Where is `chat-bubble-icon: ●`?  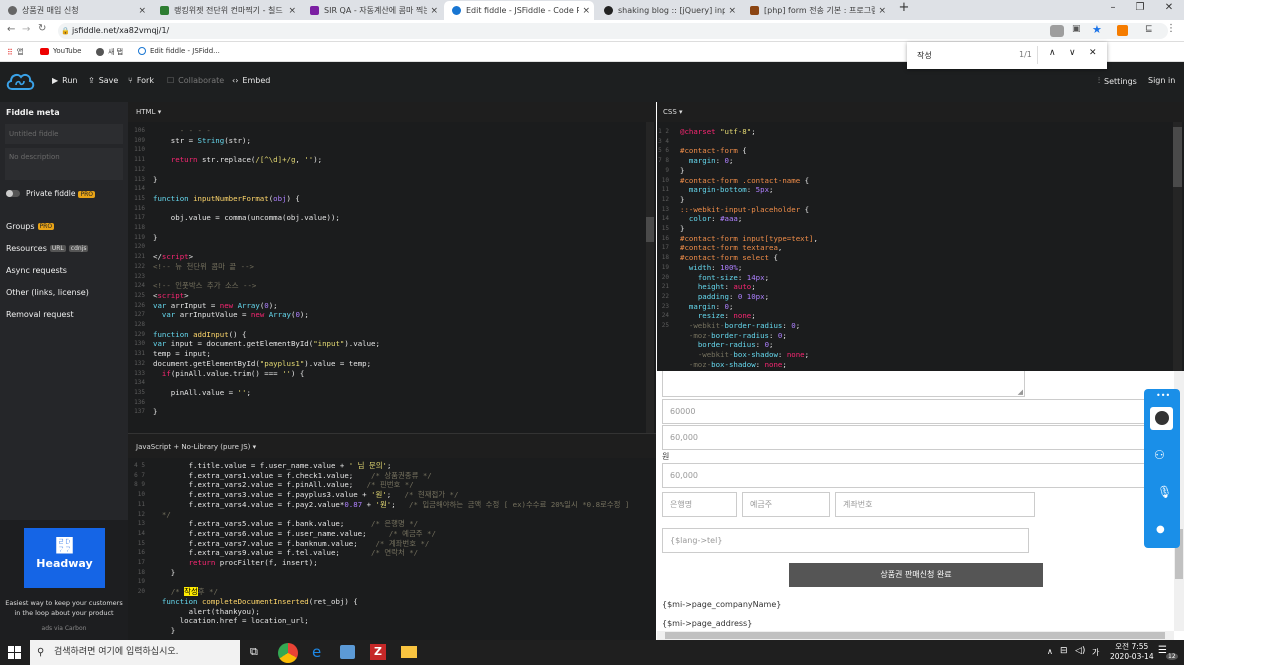 chat-bubble-icon: ● is located at coordinates (1160, 529).